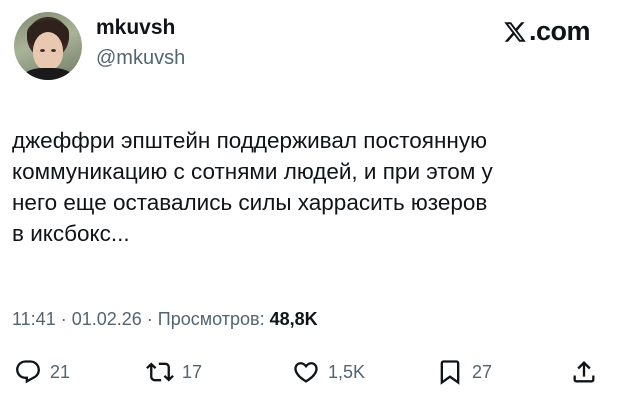 Image resolution: width=620 pixels, height=410 pixels. What do you see at coordinates (515, 31) in the screenshot?
I see `x-logo-icon` at bounding box center [515, 31].